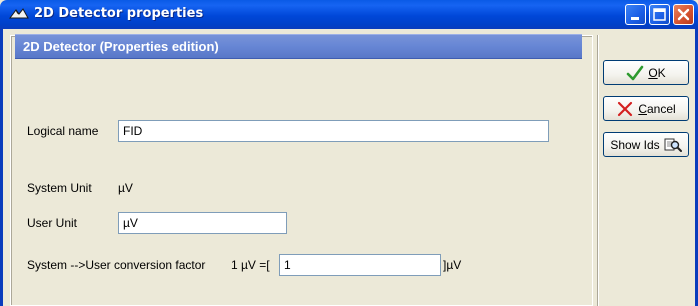 The height and width of the screenshot is (306, 698). What do you see at coordinates (657, 72) in the screenshot?
I see `ok-button-label: OK` at bounding box center [657, 72].